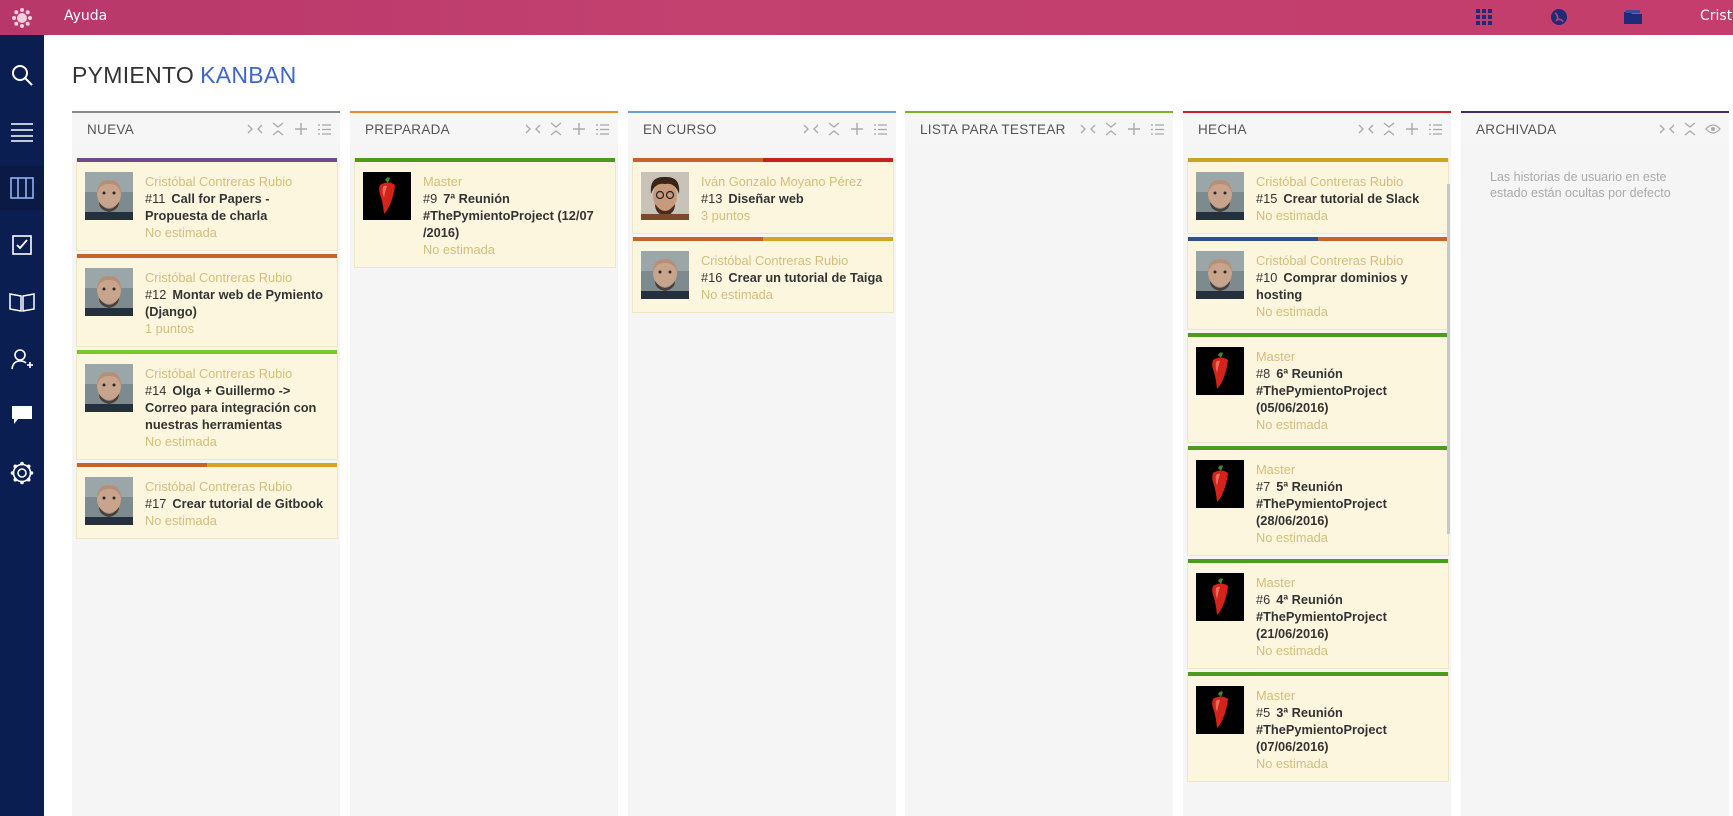 This screenshot has width=1733, height=816. Describe the element at coordinates (1713, 129) in the screenshot. I see `show-archived-icon` at that location.